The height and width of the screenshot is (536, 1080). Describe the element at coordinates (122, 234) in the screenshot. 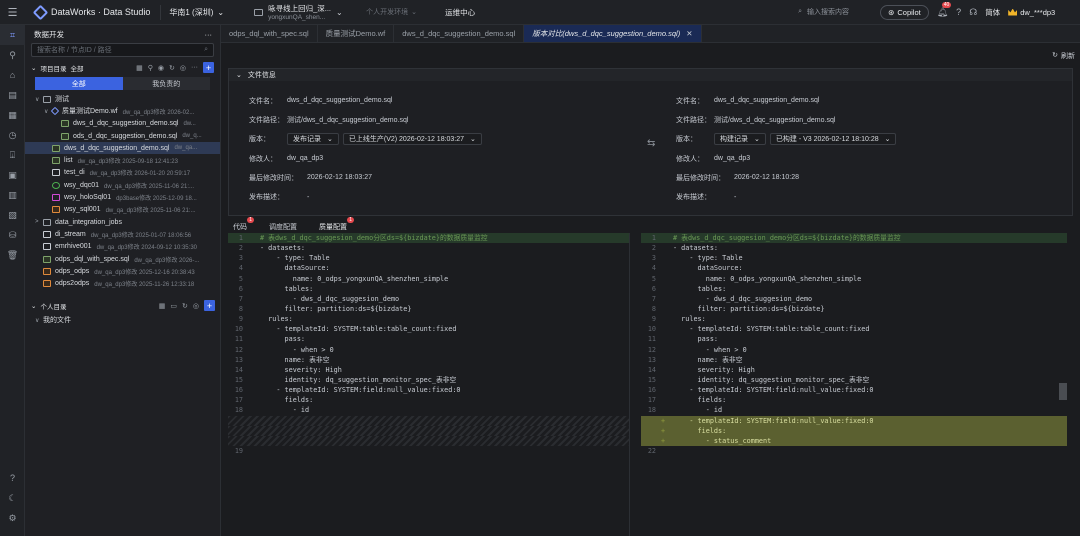

I see `tree-item: di_stream dw_qa_dp3修改 2025-01-07 18:06:56` at that location.